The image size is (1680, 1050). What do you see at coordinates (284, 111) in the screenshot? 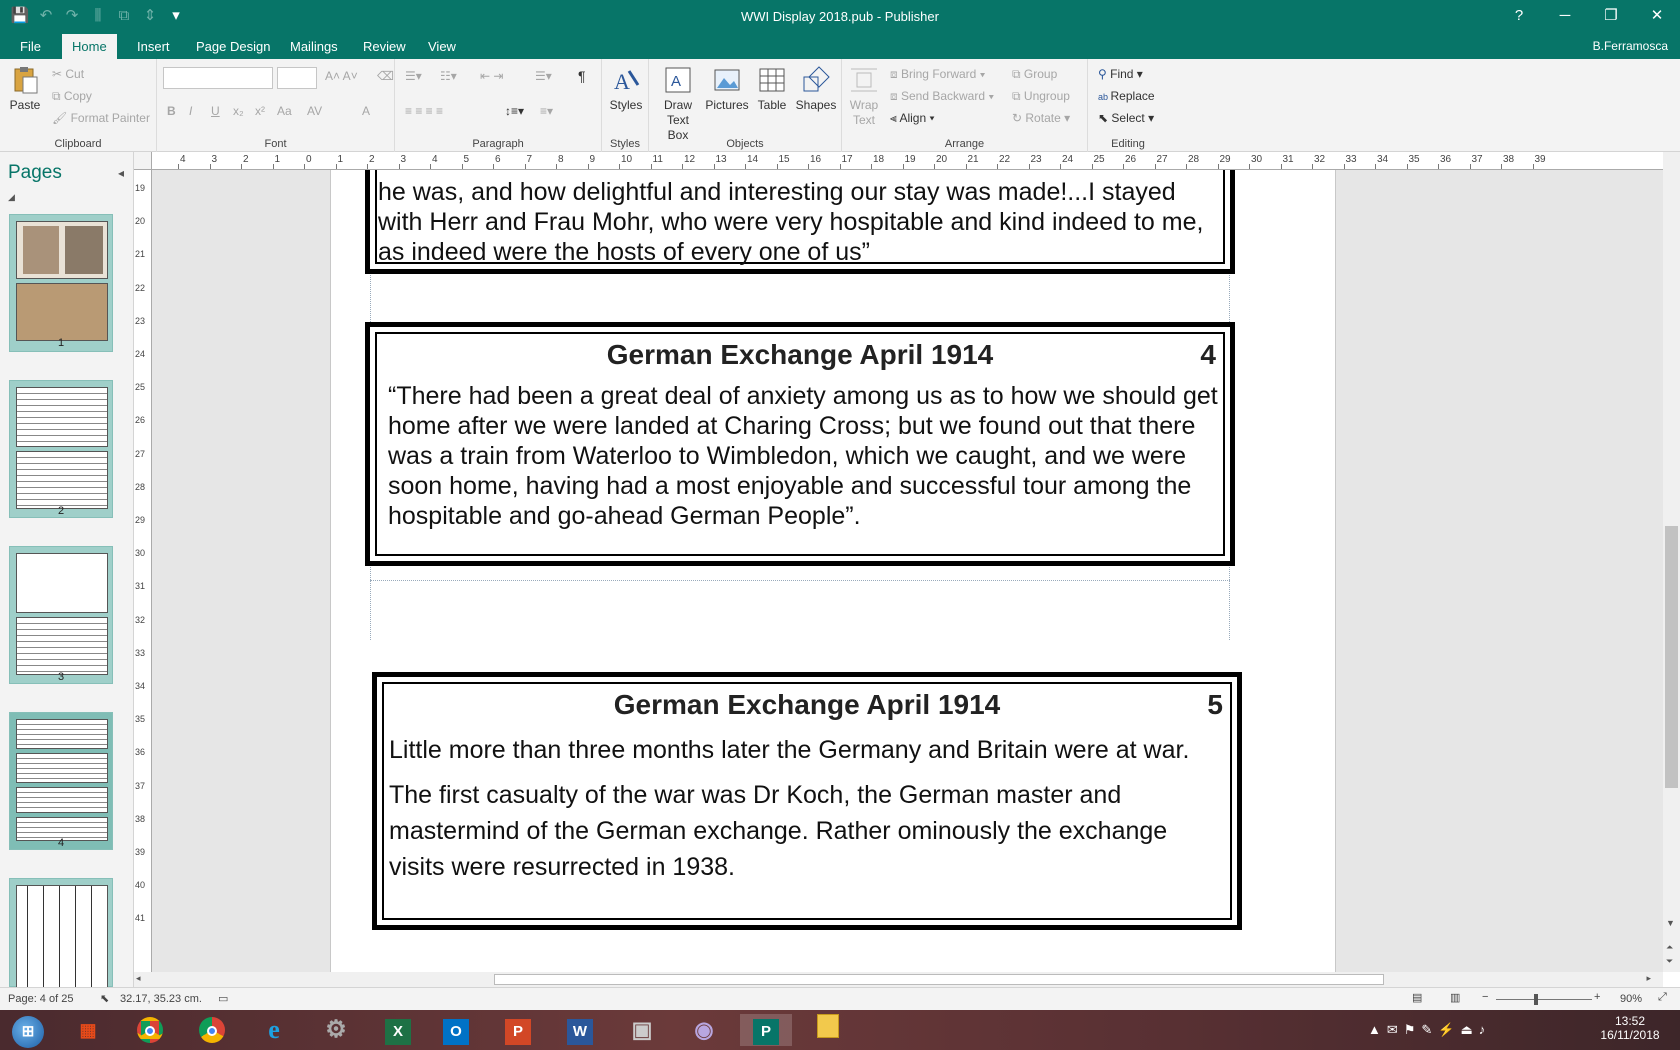
I see `change-case-button: Aa` at bounding box center [284, 111].